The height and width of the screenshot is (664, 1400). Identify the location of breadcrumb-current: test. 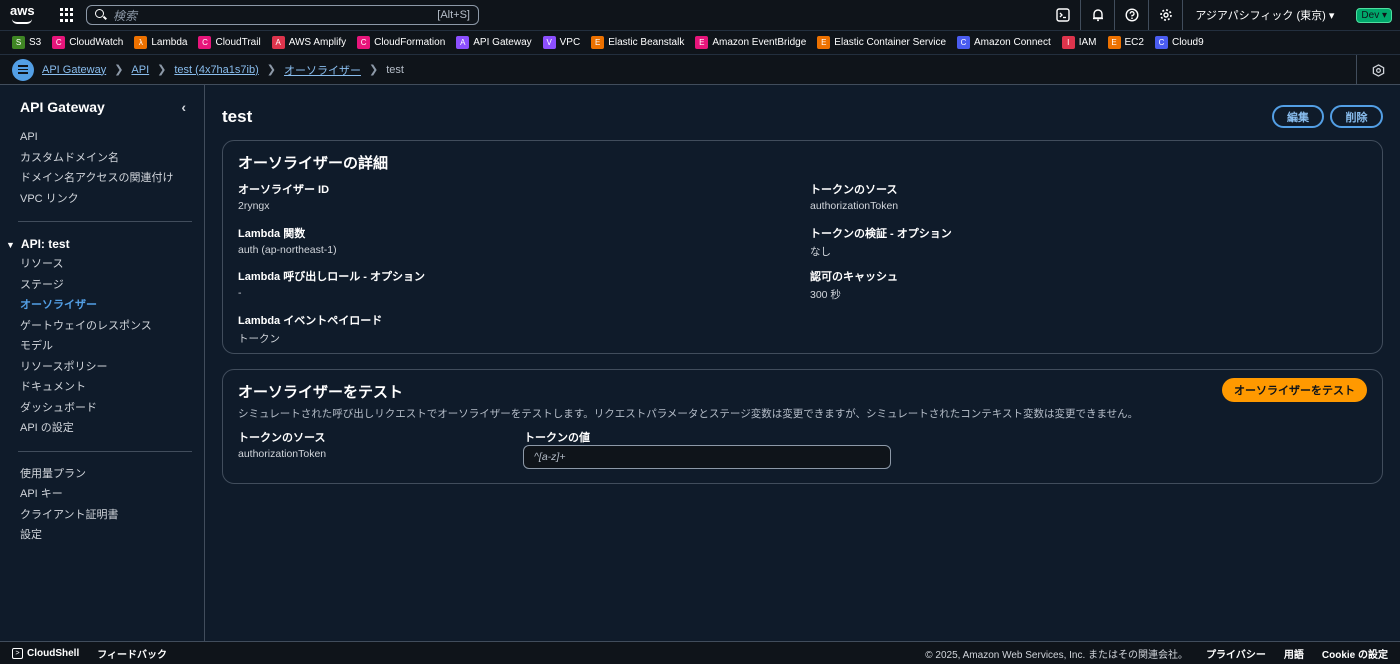
(395, 69).